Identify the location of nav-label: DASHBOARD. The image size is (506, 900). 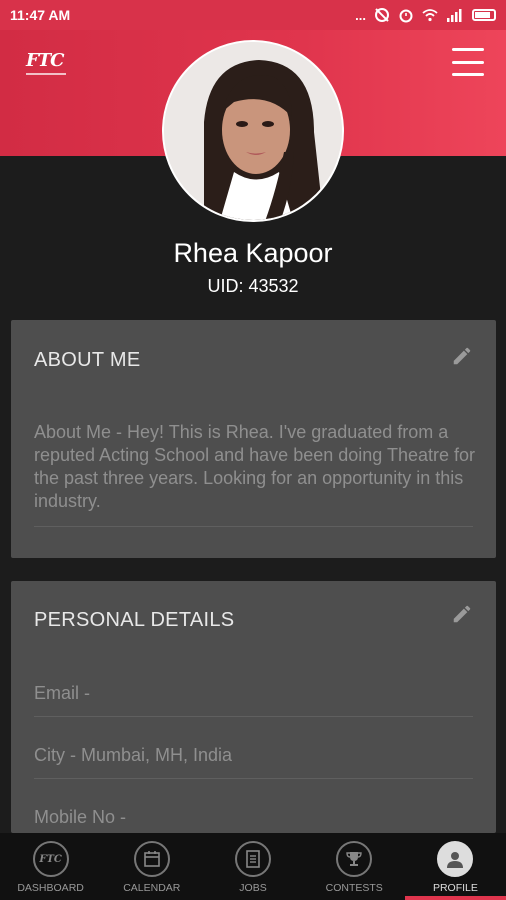
(50, 888).